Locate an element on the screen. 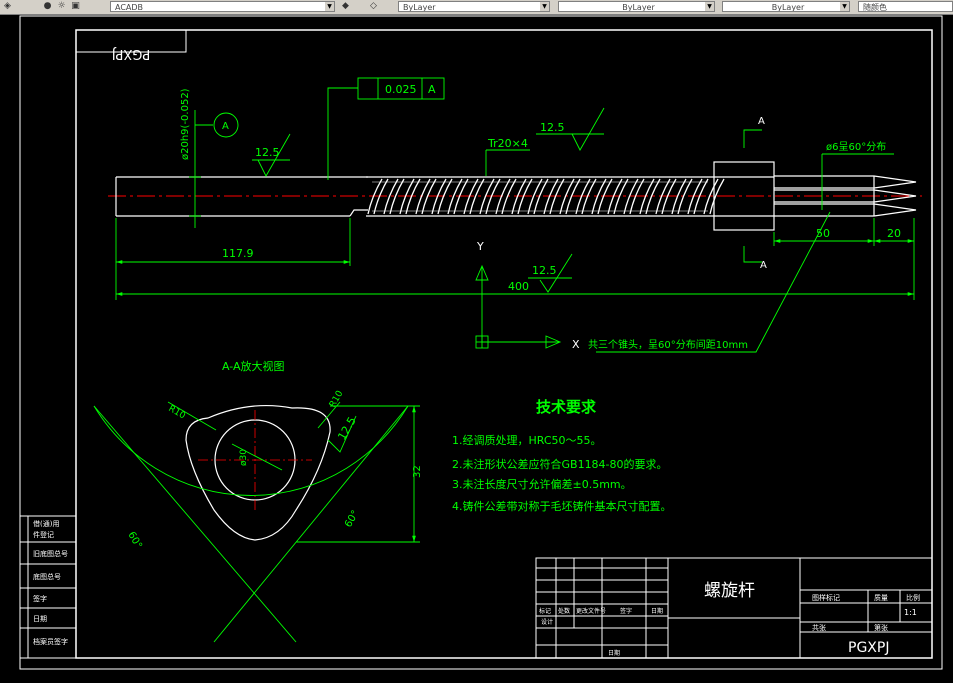 The image size is (953, 683). svg-text: 标记 is located at coordinates (545, 611).